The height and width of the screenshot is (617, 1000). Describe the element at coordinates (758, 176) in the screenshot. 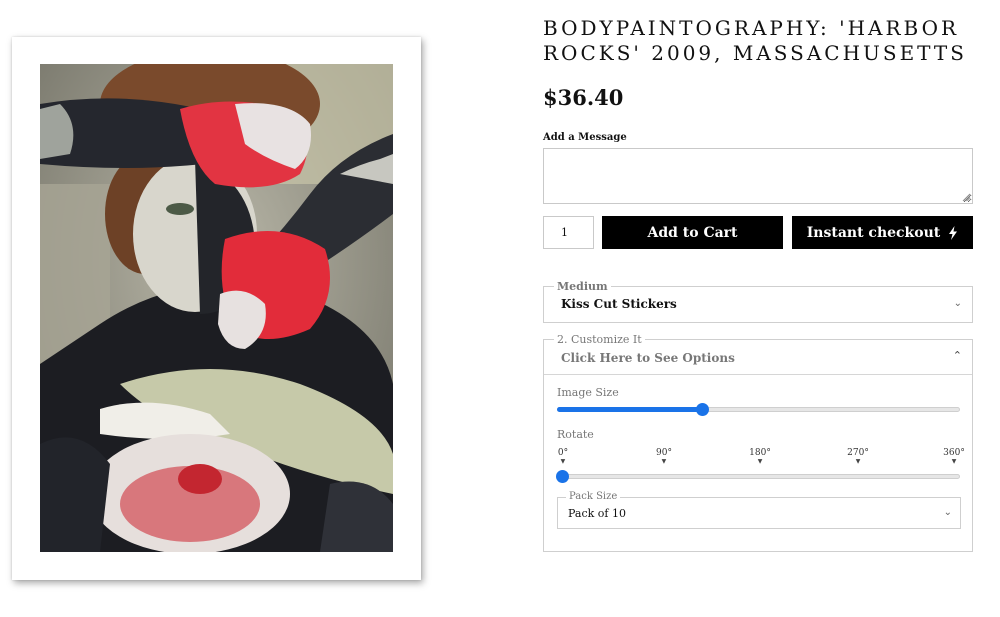

I see `message-input` at that location.